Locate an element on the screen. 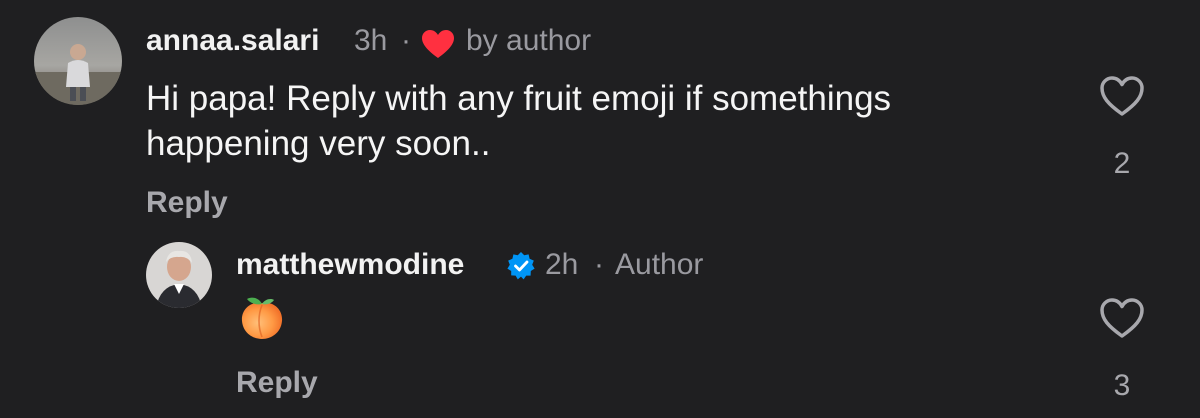 The image size is (1200, 418). comment-timestamp: 3h is located at coordinates (371, 40).